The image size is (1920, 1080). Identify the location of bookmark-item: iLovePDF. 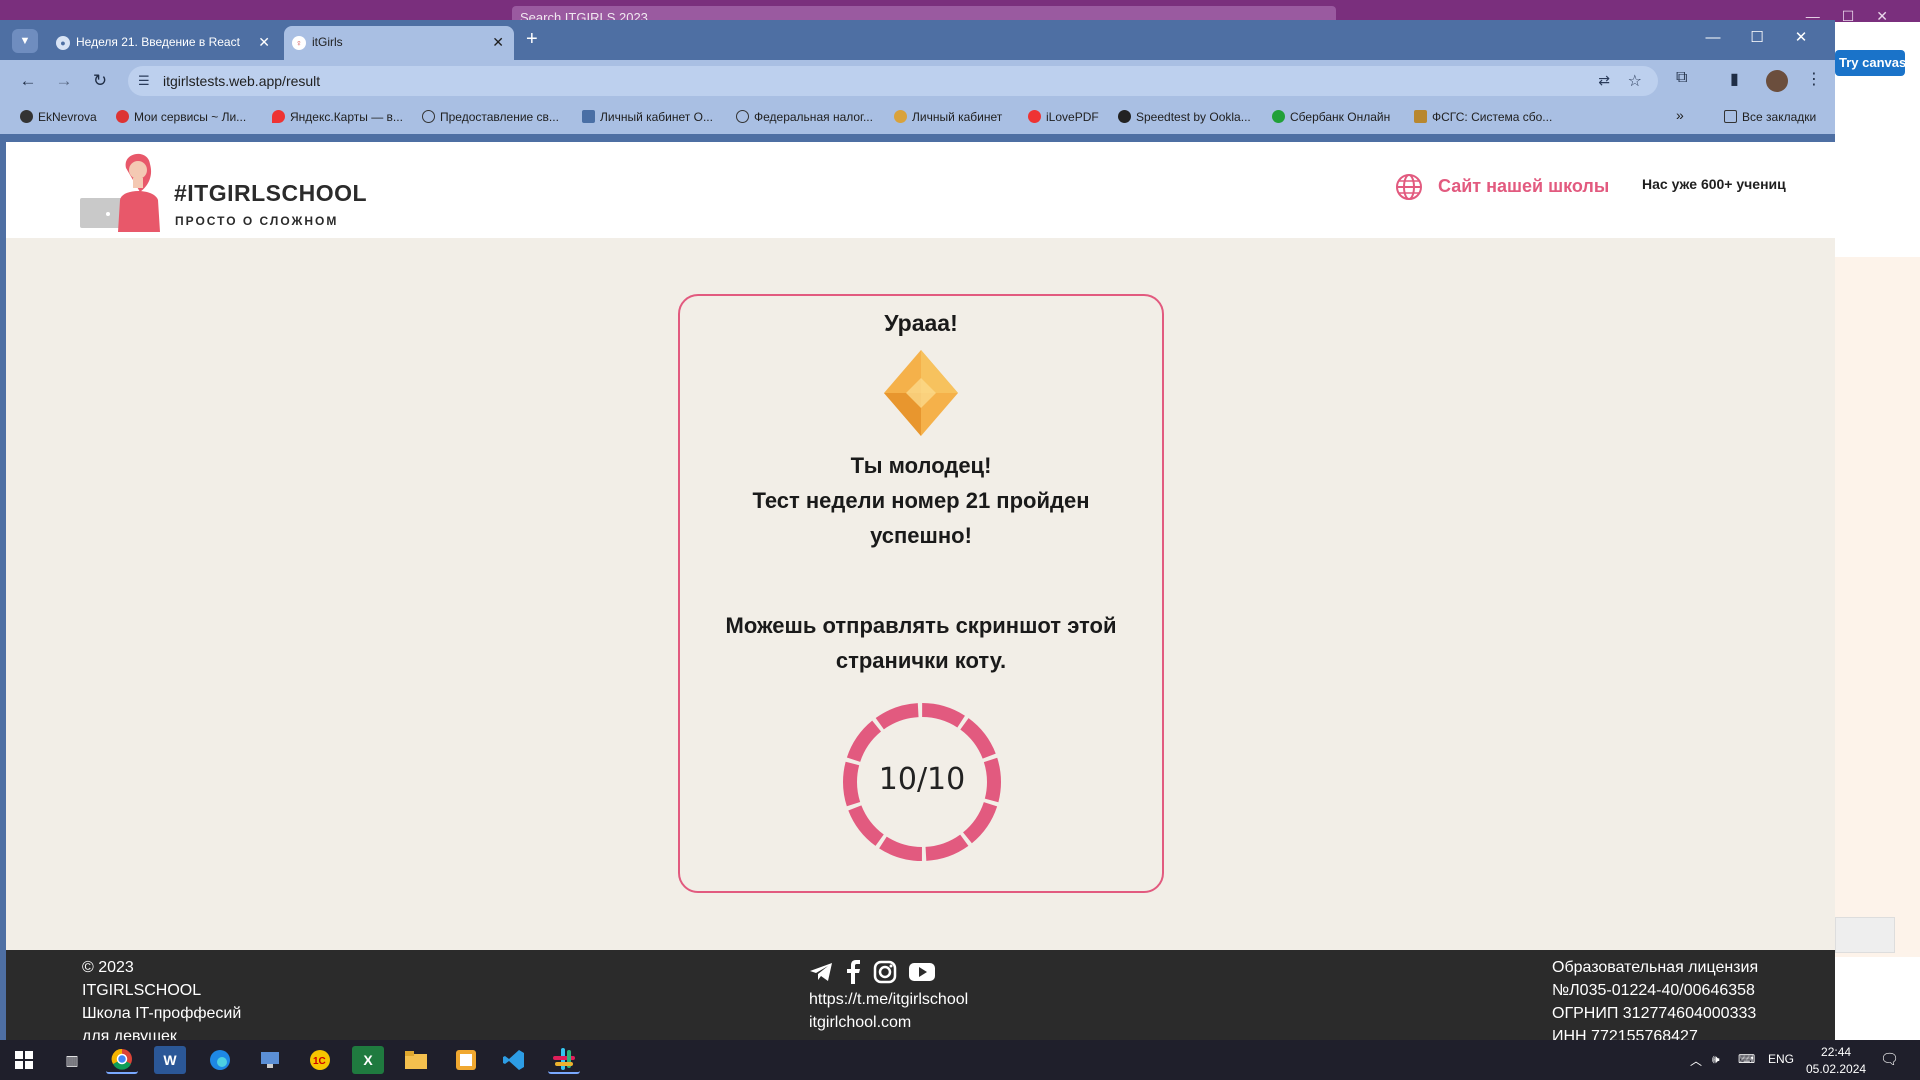
(1063, 117).